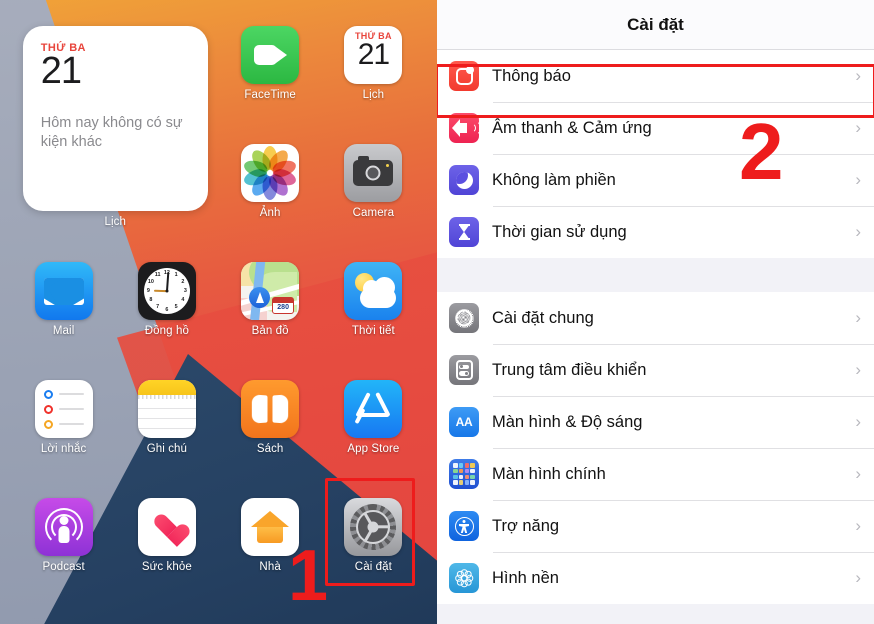  I want to click on app-facetime: FaceTime, so click(270, 85).